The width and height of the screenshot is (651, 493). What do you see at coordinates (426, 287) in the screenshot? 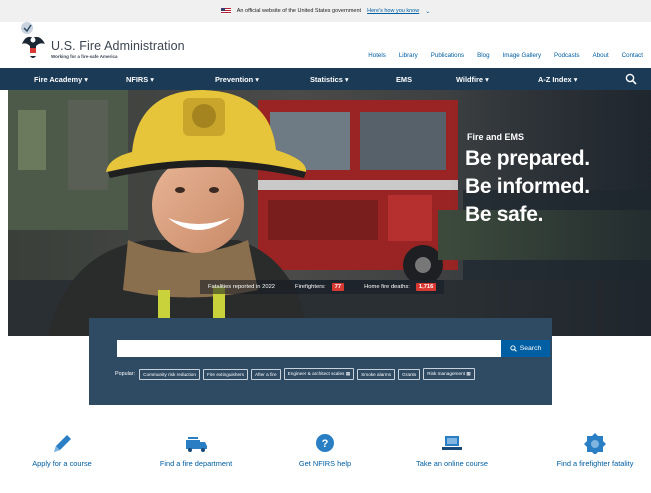
I see `home-fire-deaths-badge: 1,716` at bounding box center [426, 287].